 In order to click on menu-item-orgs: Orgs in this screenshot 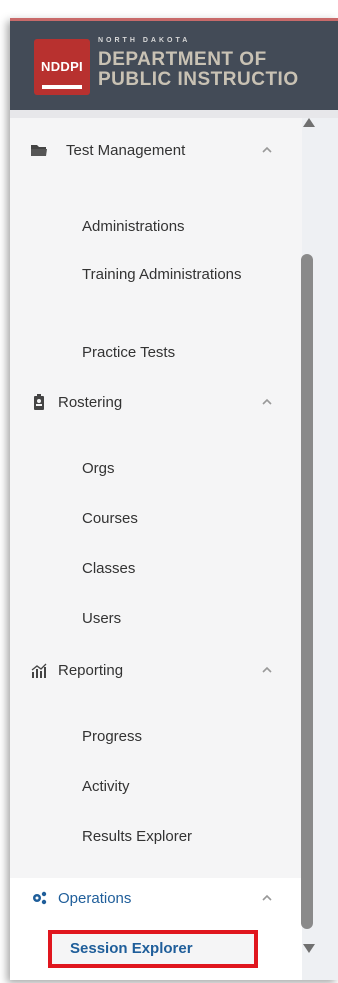, I will do `click(98, 469)`.